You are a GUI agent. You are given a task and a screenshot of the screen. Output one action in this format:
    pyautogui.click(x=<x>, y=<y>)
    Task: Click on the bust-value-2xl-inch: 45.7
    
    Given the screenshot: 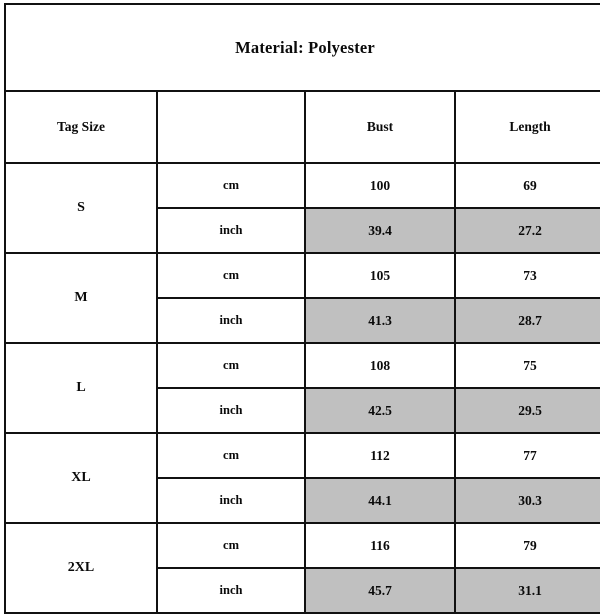 What is the action you would take?
    pyautogui.click(x=380, y=590)
    